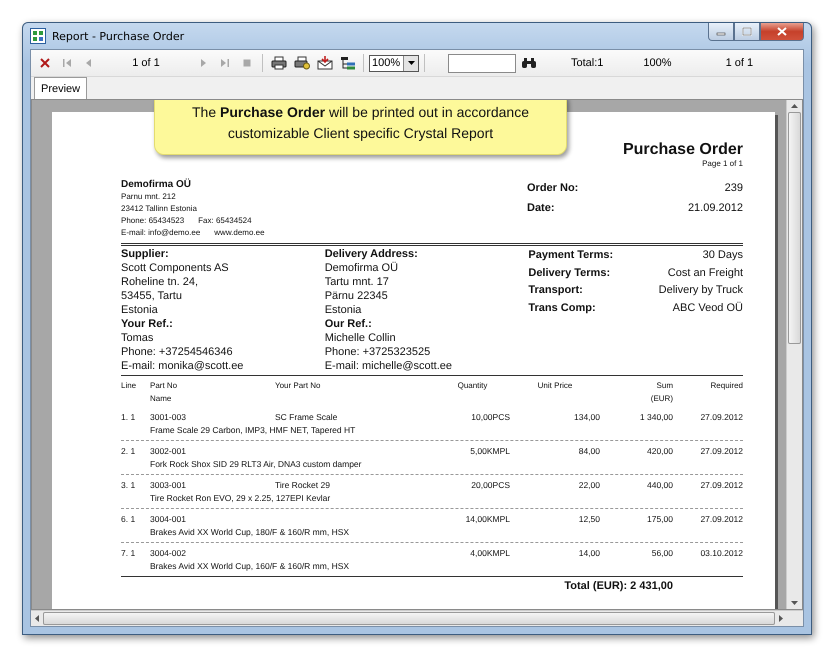 The height and width of the screenshot is (657, 834). Describe the element at coordinates (168, 519) in the screenshot. I see `table-cell-text: 3004-001` at that location.